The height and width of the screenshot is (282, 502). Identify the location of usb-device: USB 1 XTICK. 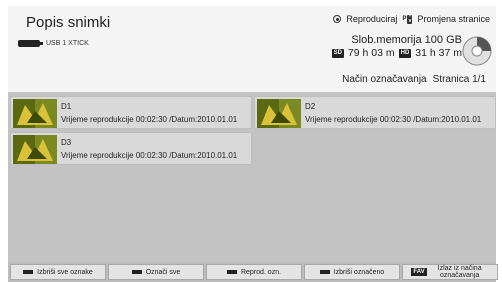
(53, 43).